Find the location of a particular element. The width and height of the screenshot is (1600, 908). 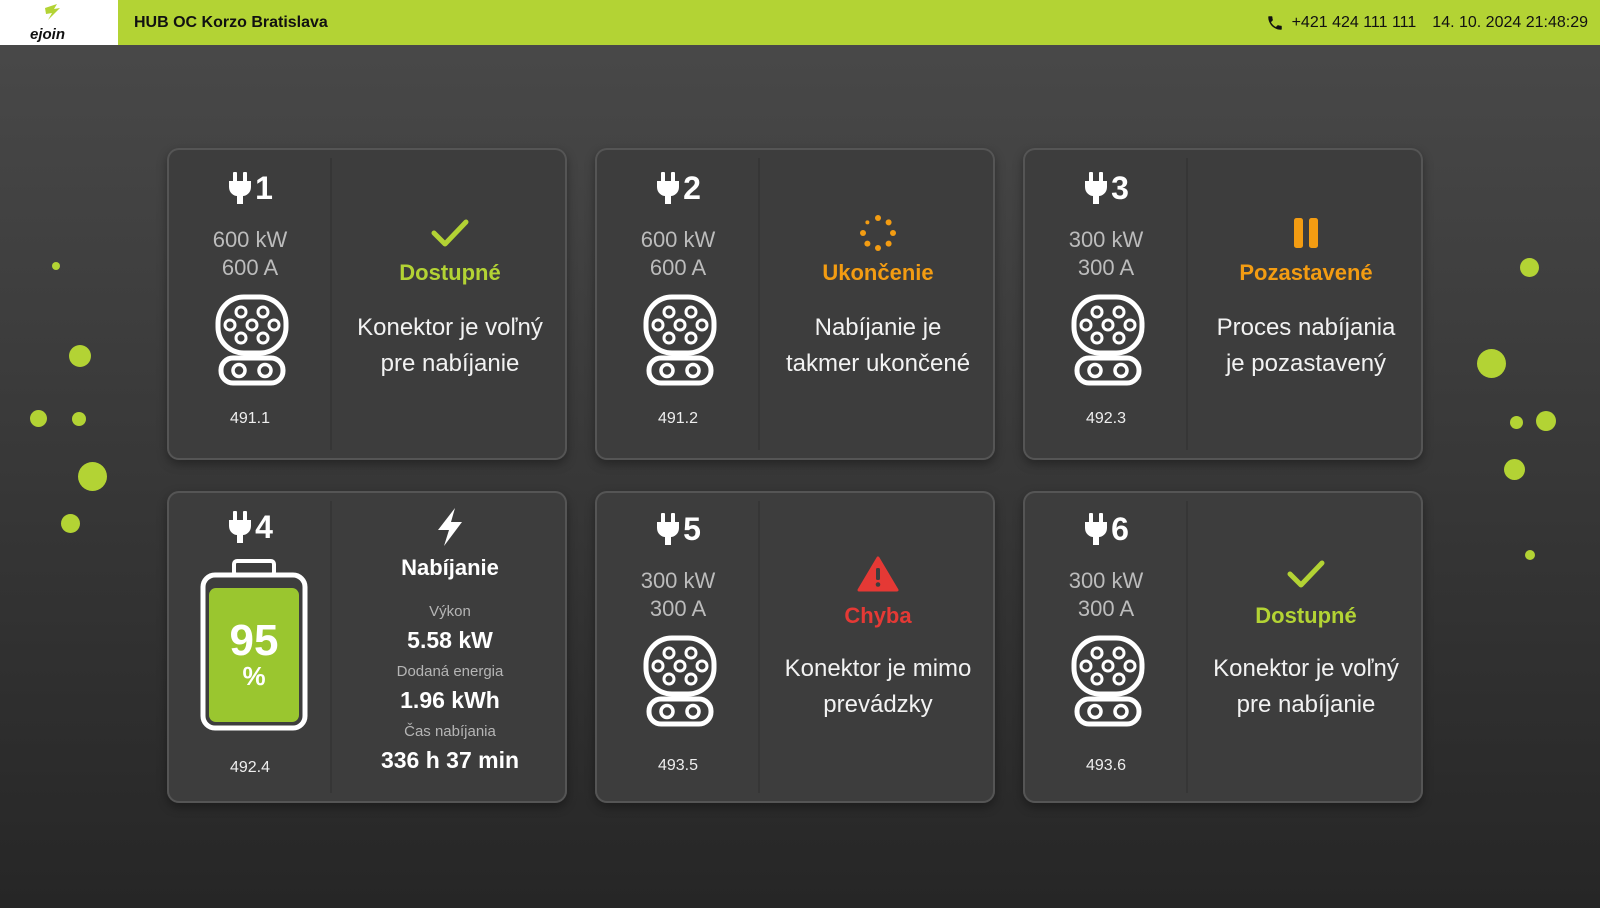

connector-code: 491.1 is located at coordinates (250, 418).